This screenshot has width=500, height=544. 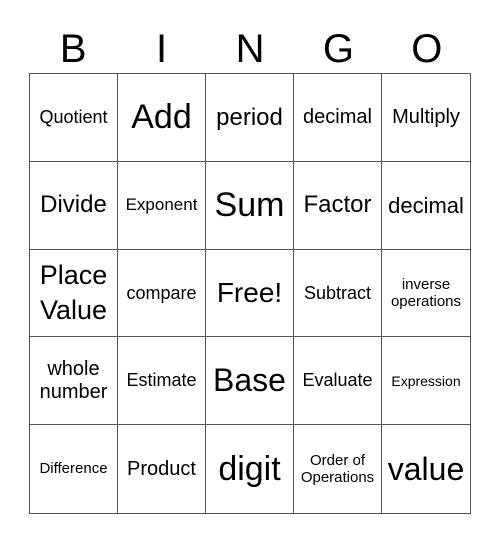 I want to click on bingo-cell: Exponent, so click(x=162, y=205).